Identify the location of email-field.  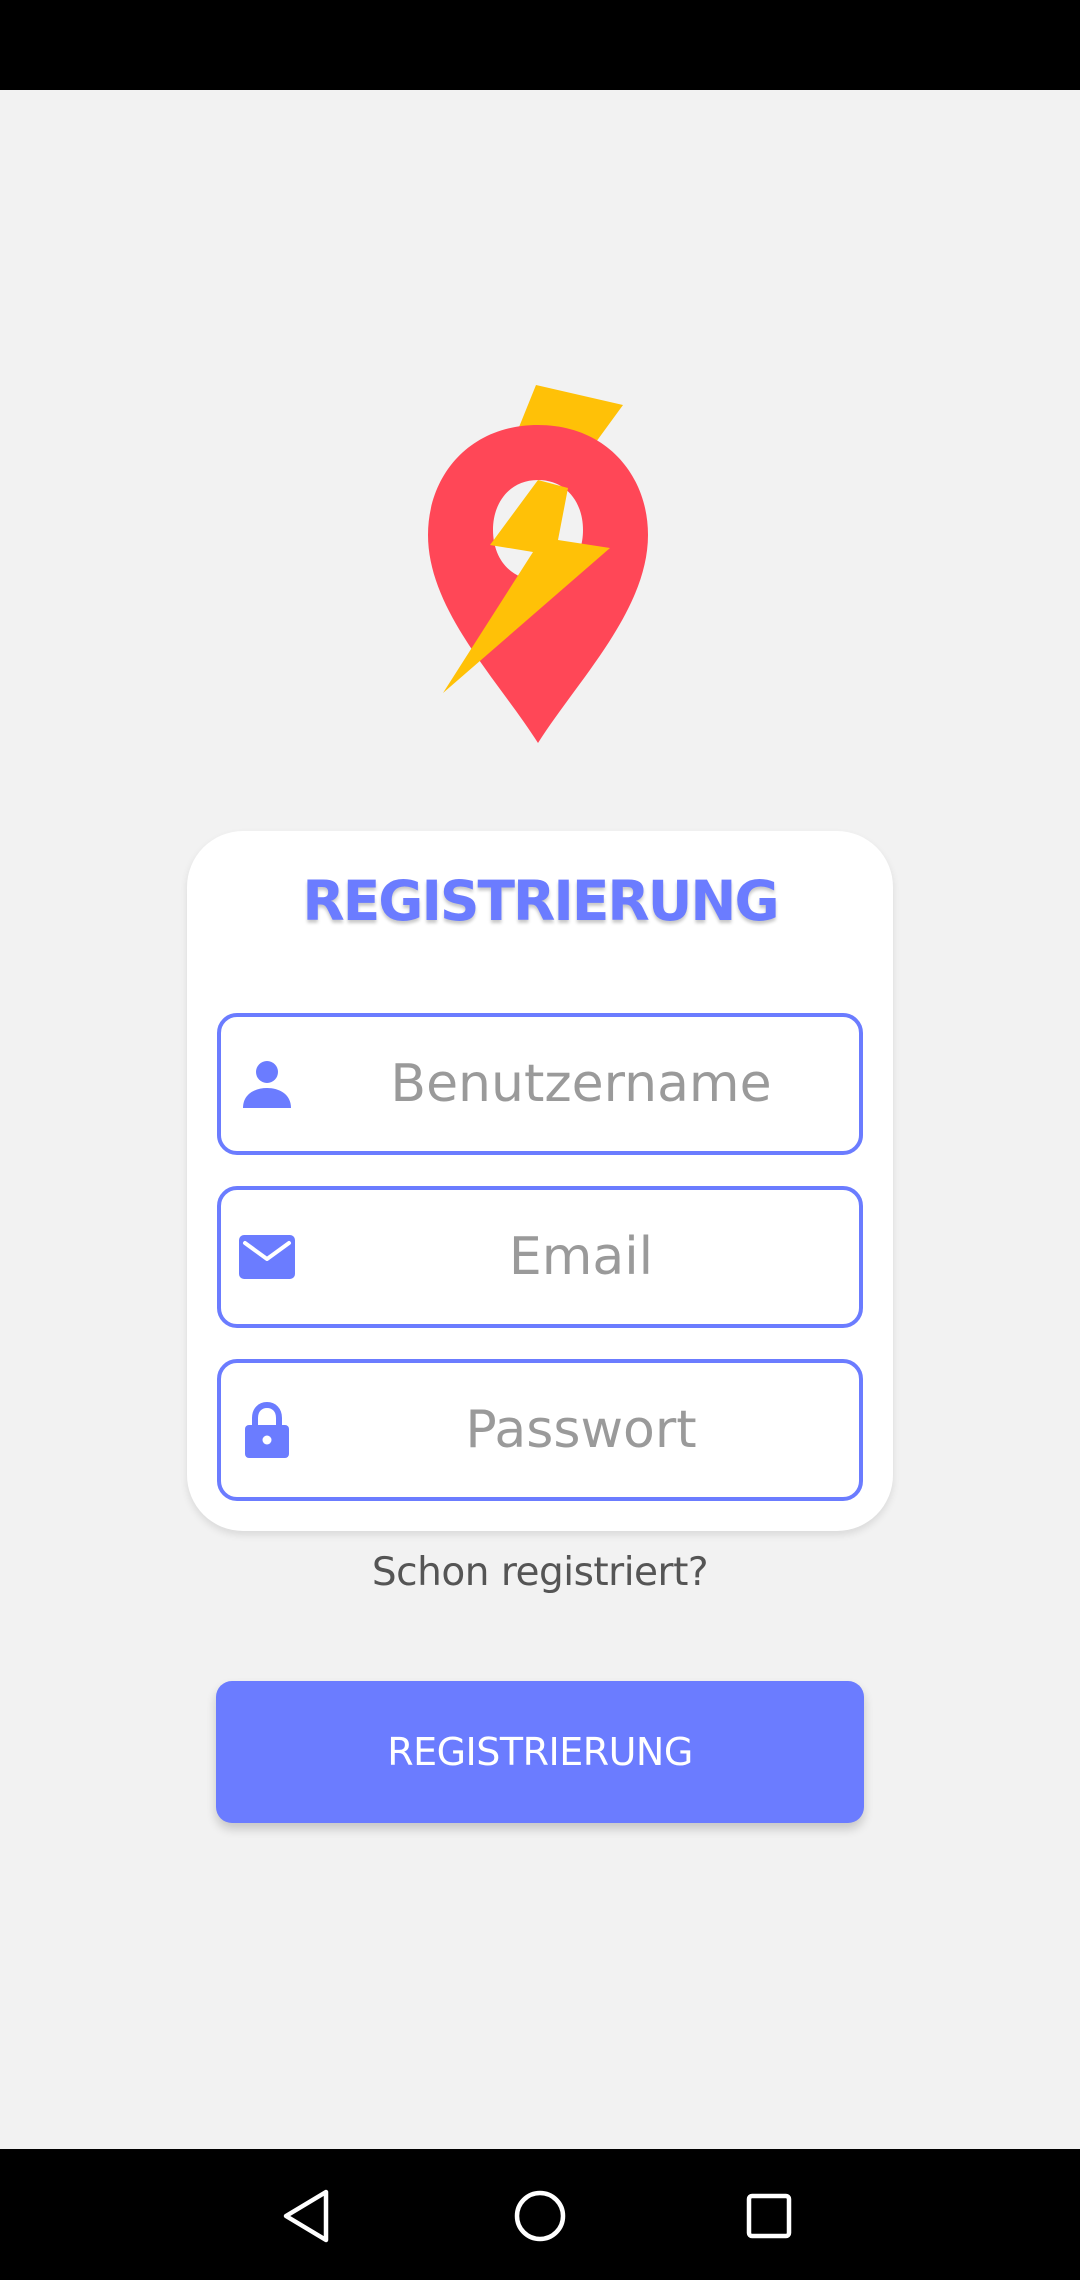
(540, 1257).